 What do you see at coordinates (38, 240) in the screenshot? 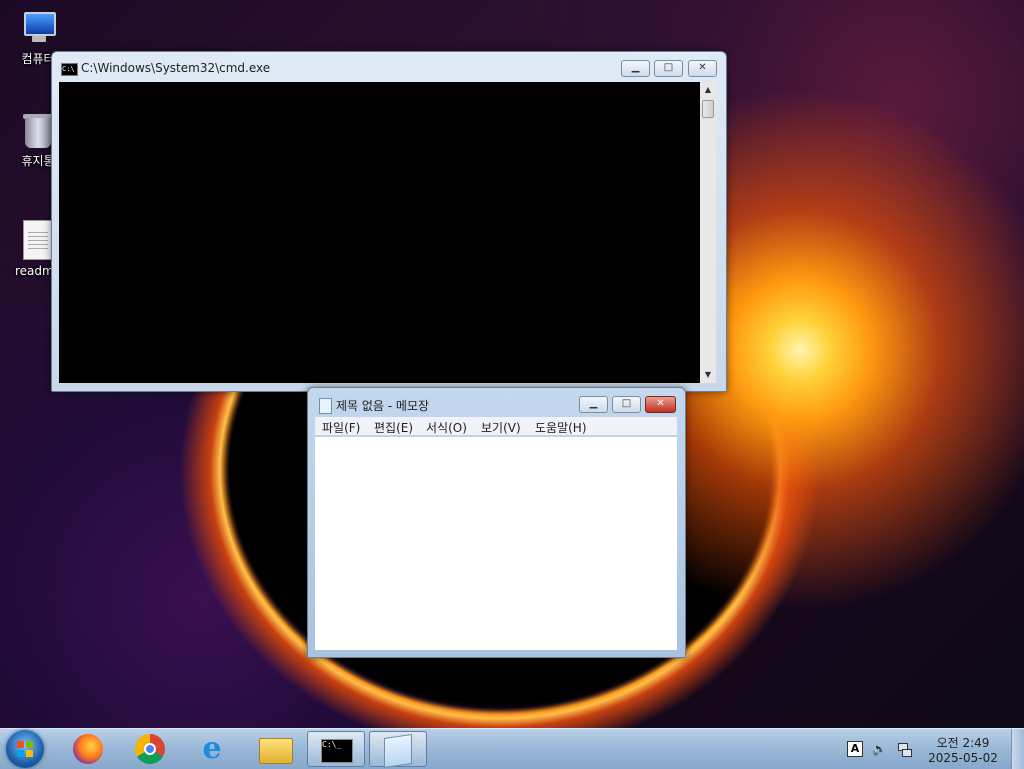
I see `text-file-icon` at bounding box center [38, 240].